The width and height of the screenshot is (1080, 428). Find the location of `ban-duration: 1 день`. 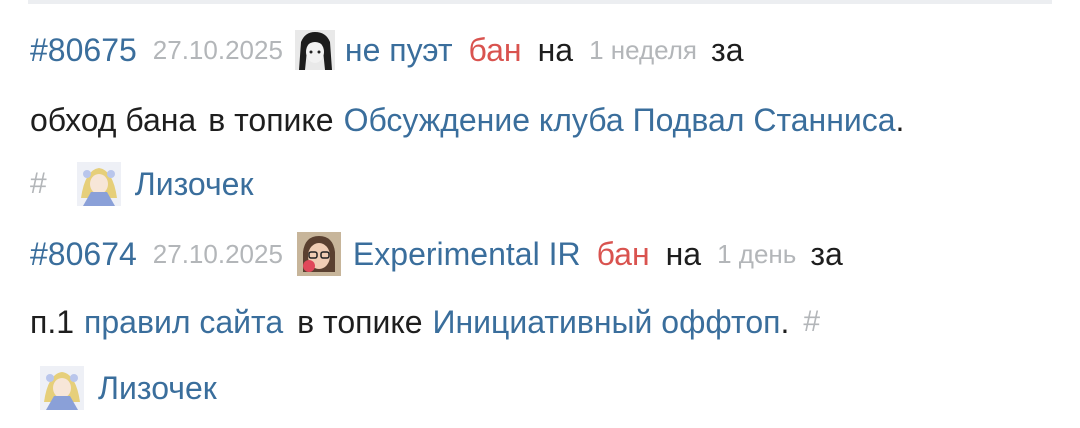

ban-duration: 1 день is located at coordinates (757, 253).